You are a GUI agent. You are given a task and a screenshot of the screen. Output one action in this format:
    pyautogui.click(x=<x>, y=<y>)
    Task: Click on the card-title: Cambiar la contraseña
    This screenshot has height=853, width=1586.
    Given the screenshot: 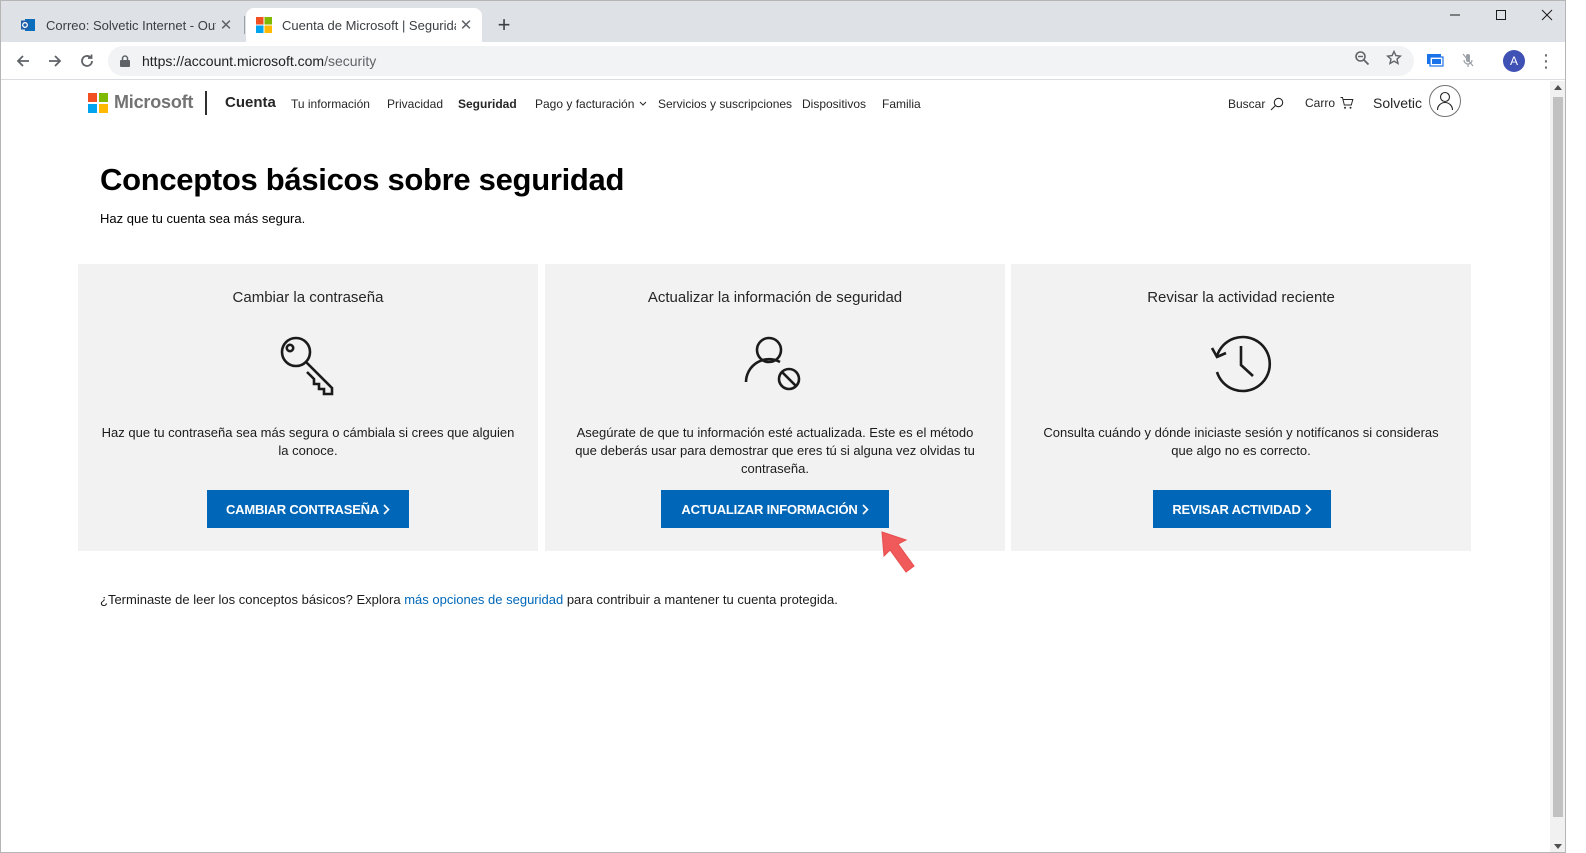 What is the action you would take?
    pyautogui.click(x=308, y=297)
    